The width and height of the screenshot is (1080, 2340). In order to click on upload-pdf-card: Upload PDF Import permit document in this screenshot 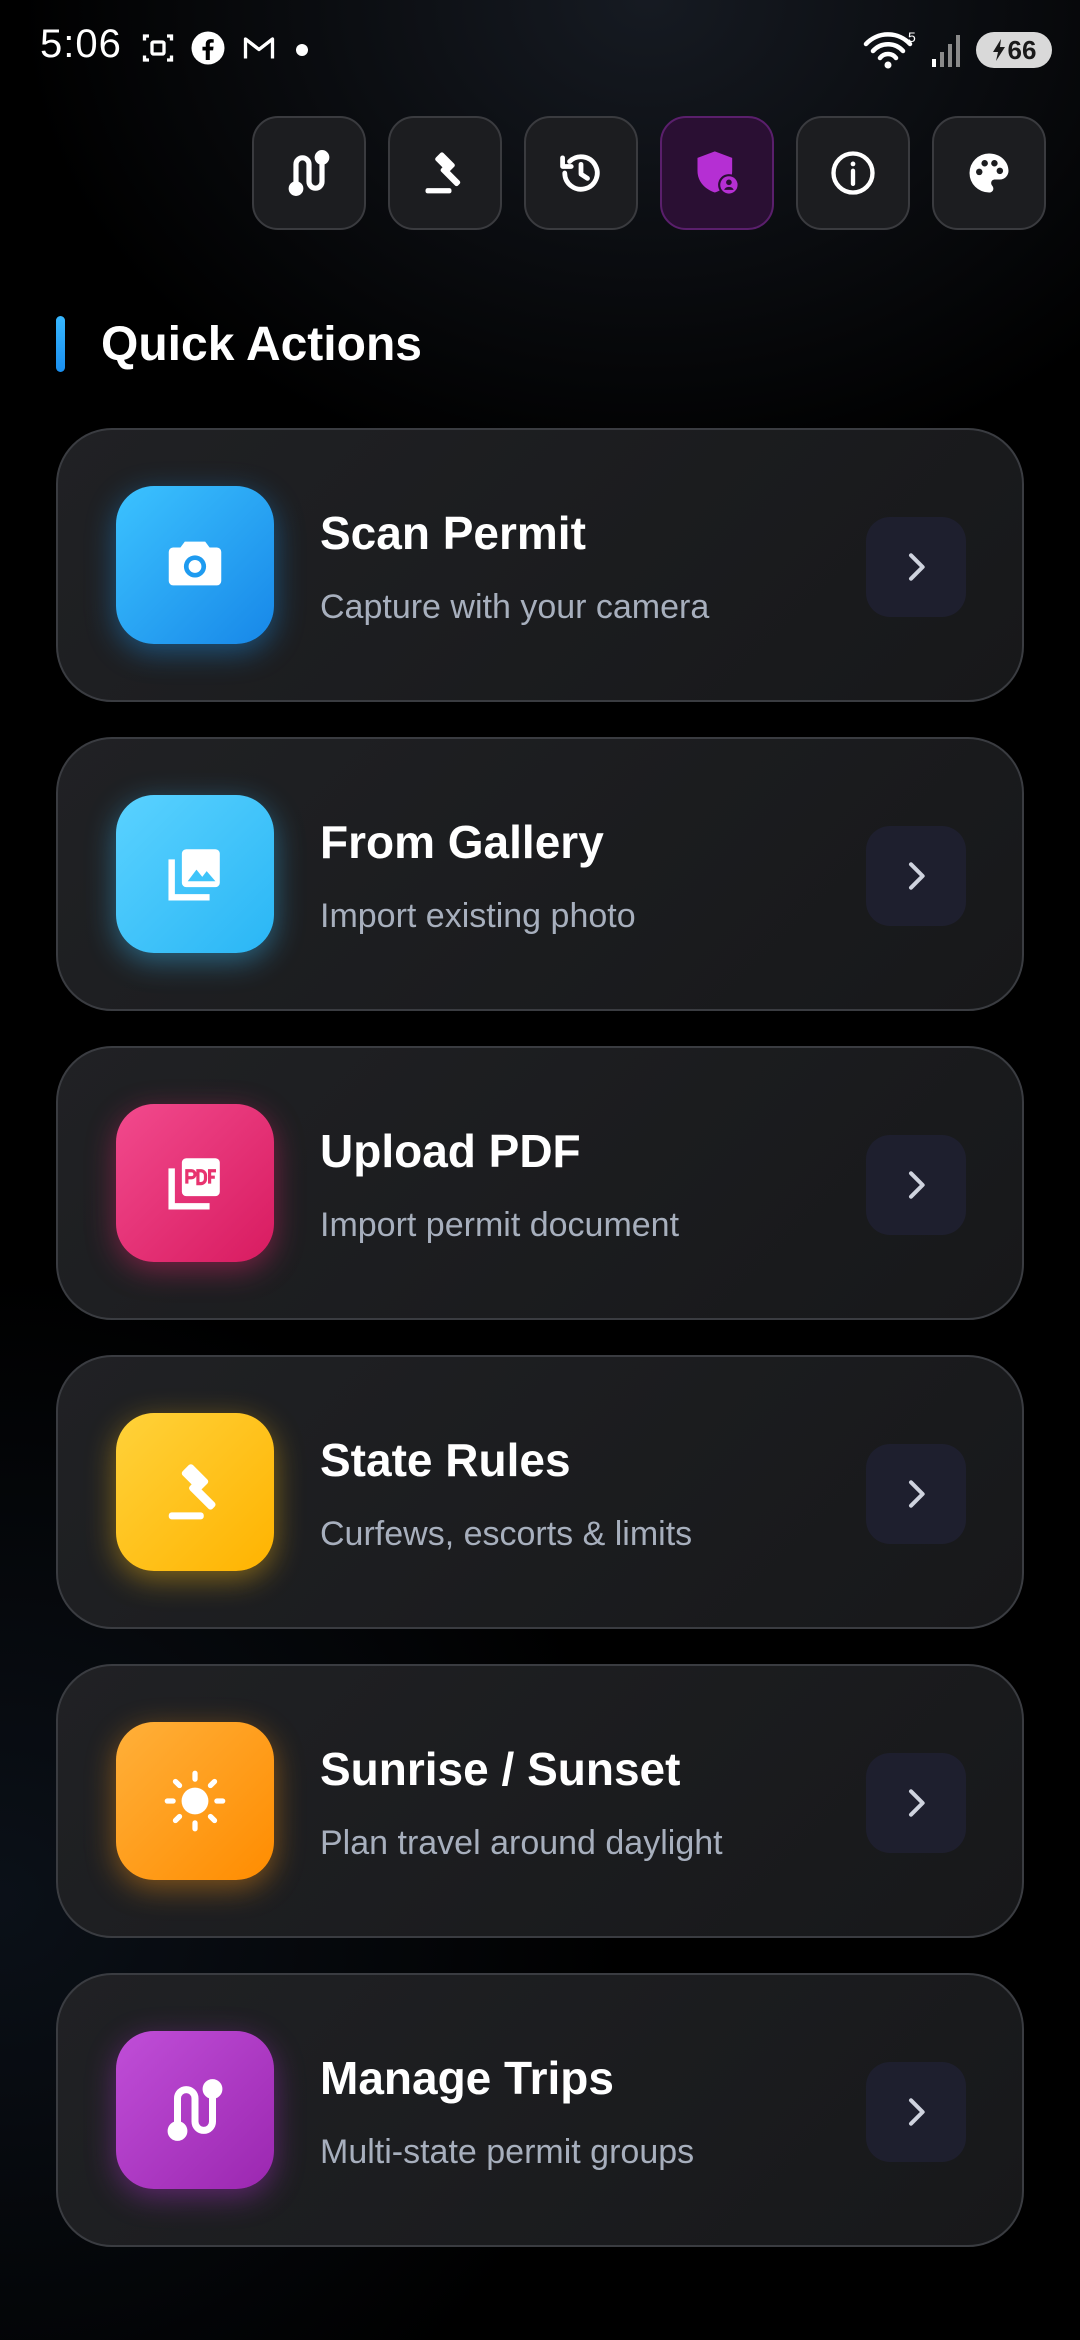, I will do `click(540, 1183)`.